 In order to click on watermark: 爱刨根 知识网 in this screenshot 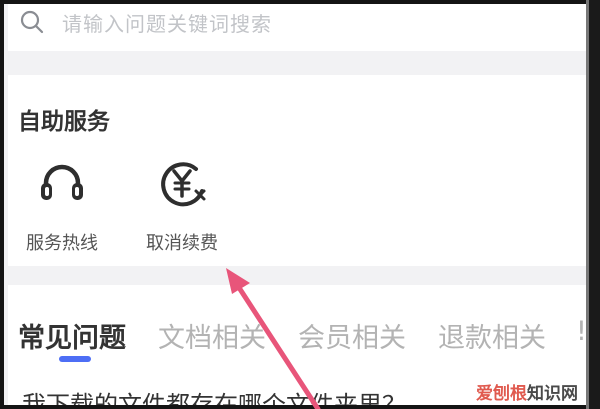, I will do `click(527, 391)`.